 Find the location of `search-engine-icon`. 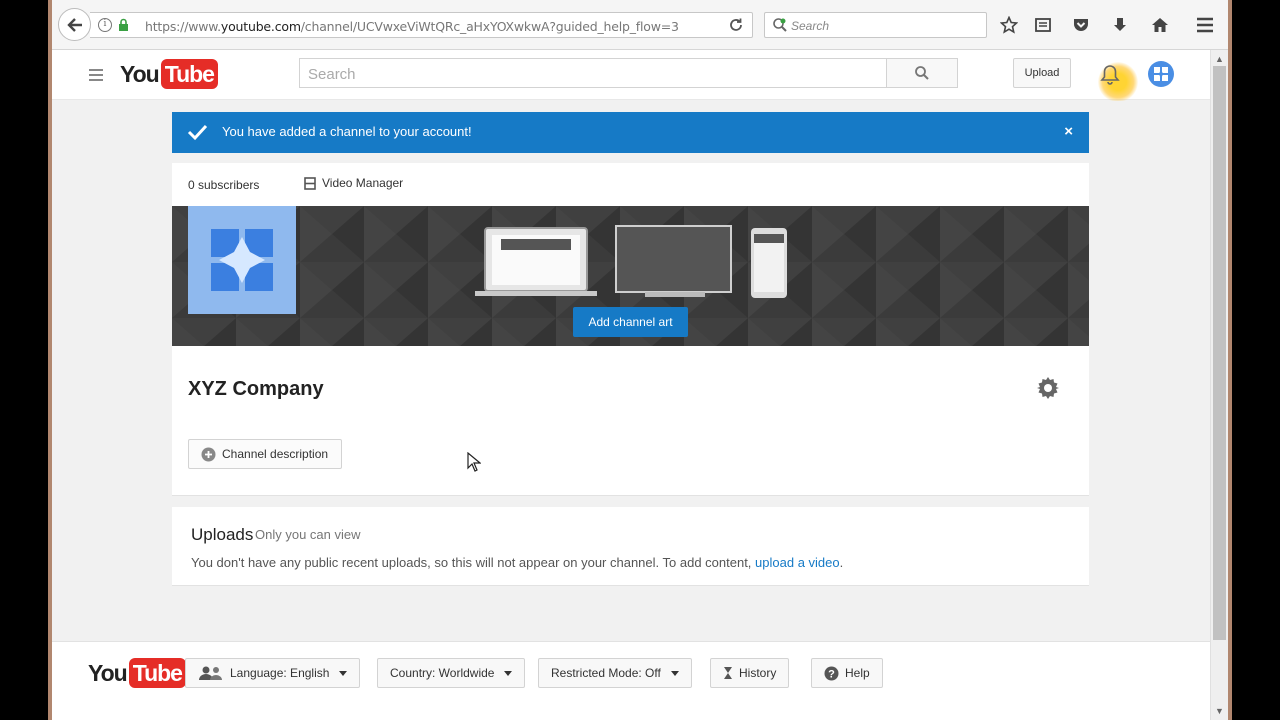

search-engine-icon is located at coordinates (780, 26).